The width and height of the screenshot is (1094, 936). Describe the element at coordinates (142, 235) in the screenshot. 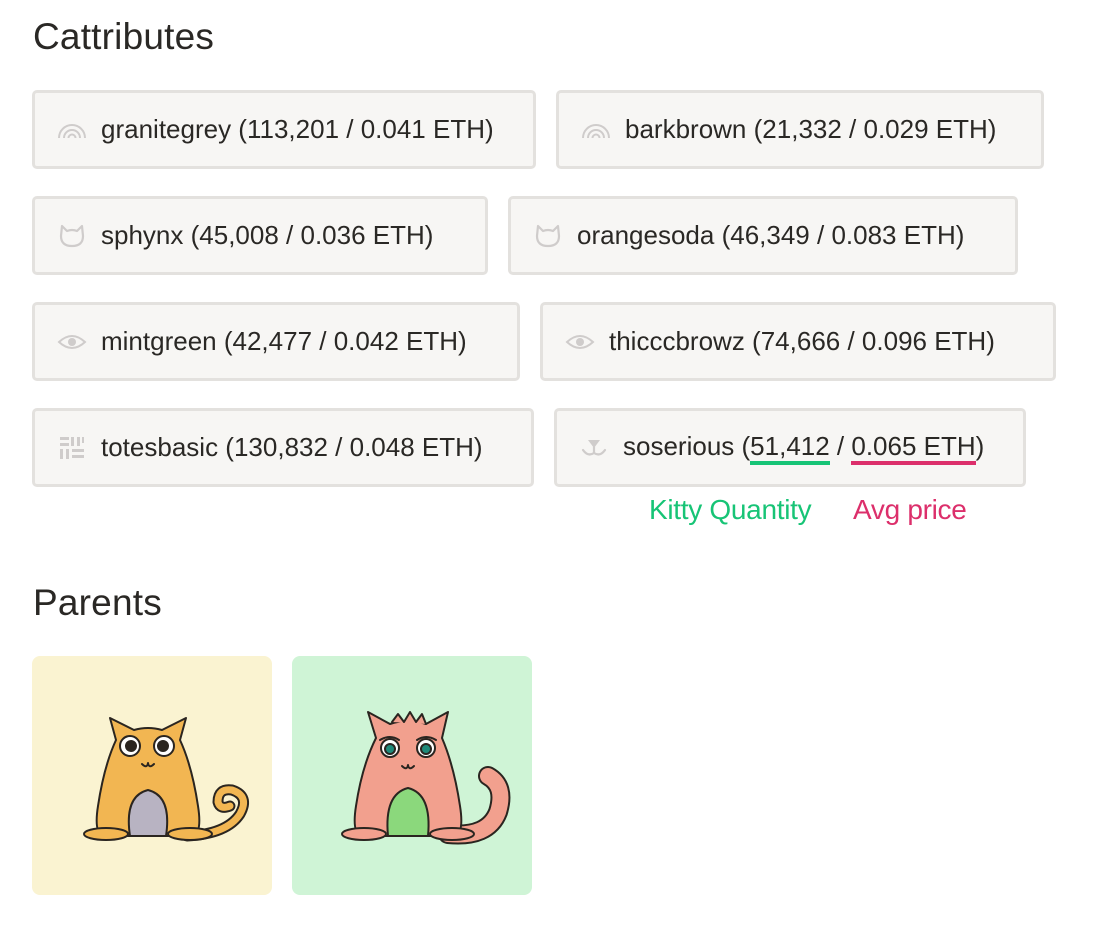

I see `cattribute-name: sphynx` at that location.